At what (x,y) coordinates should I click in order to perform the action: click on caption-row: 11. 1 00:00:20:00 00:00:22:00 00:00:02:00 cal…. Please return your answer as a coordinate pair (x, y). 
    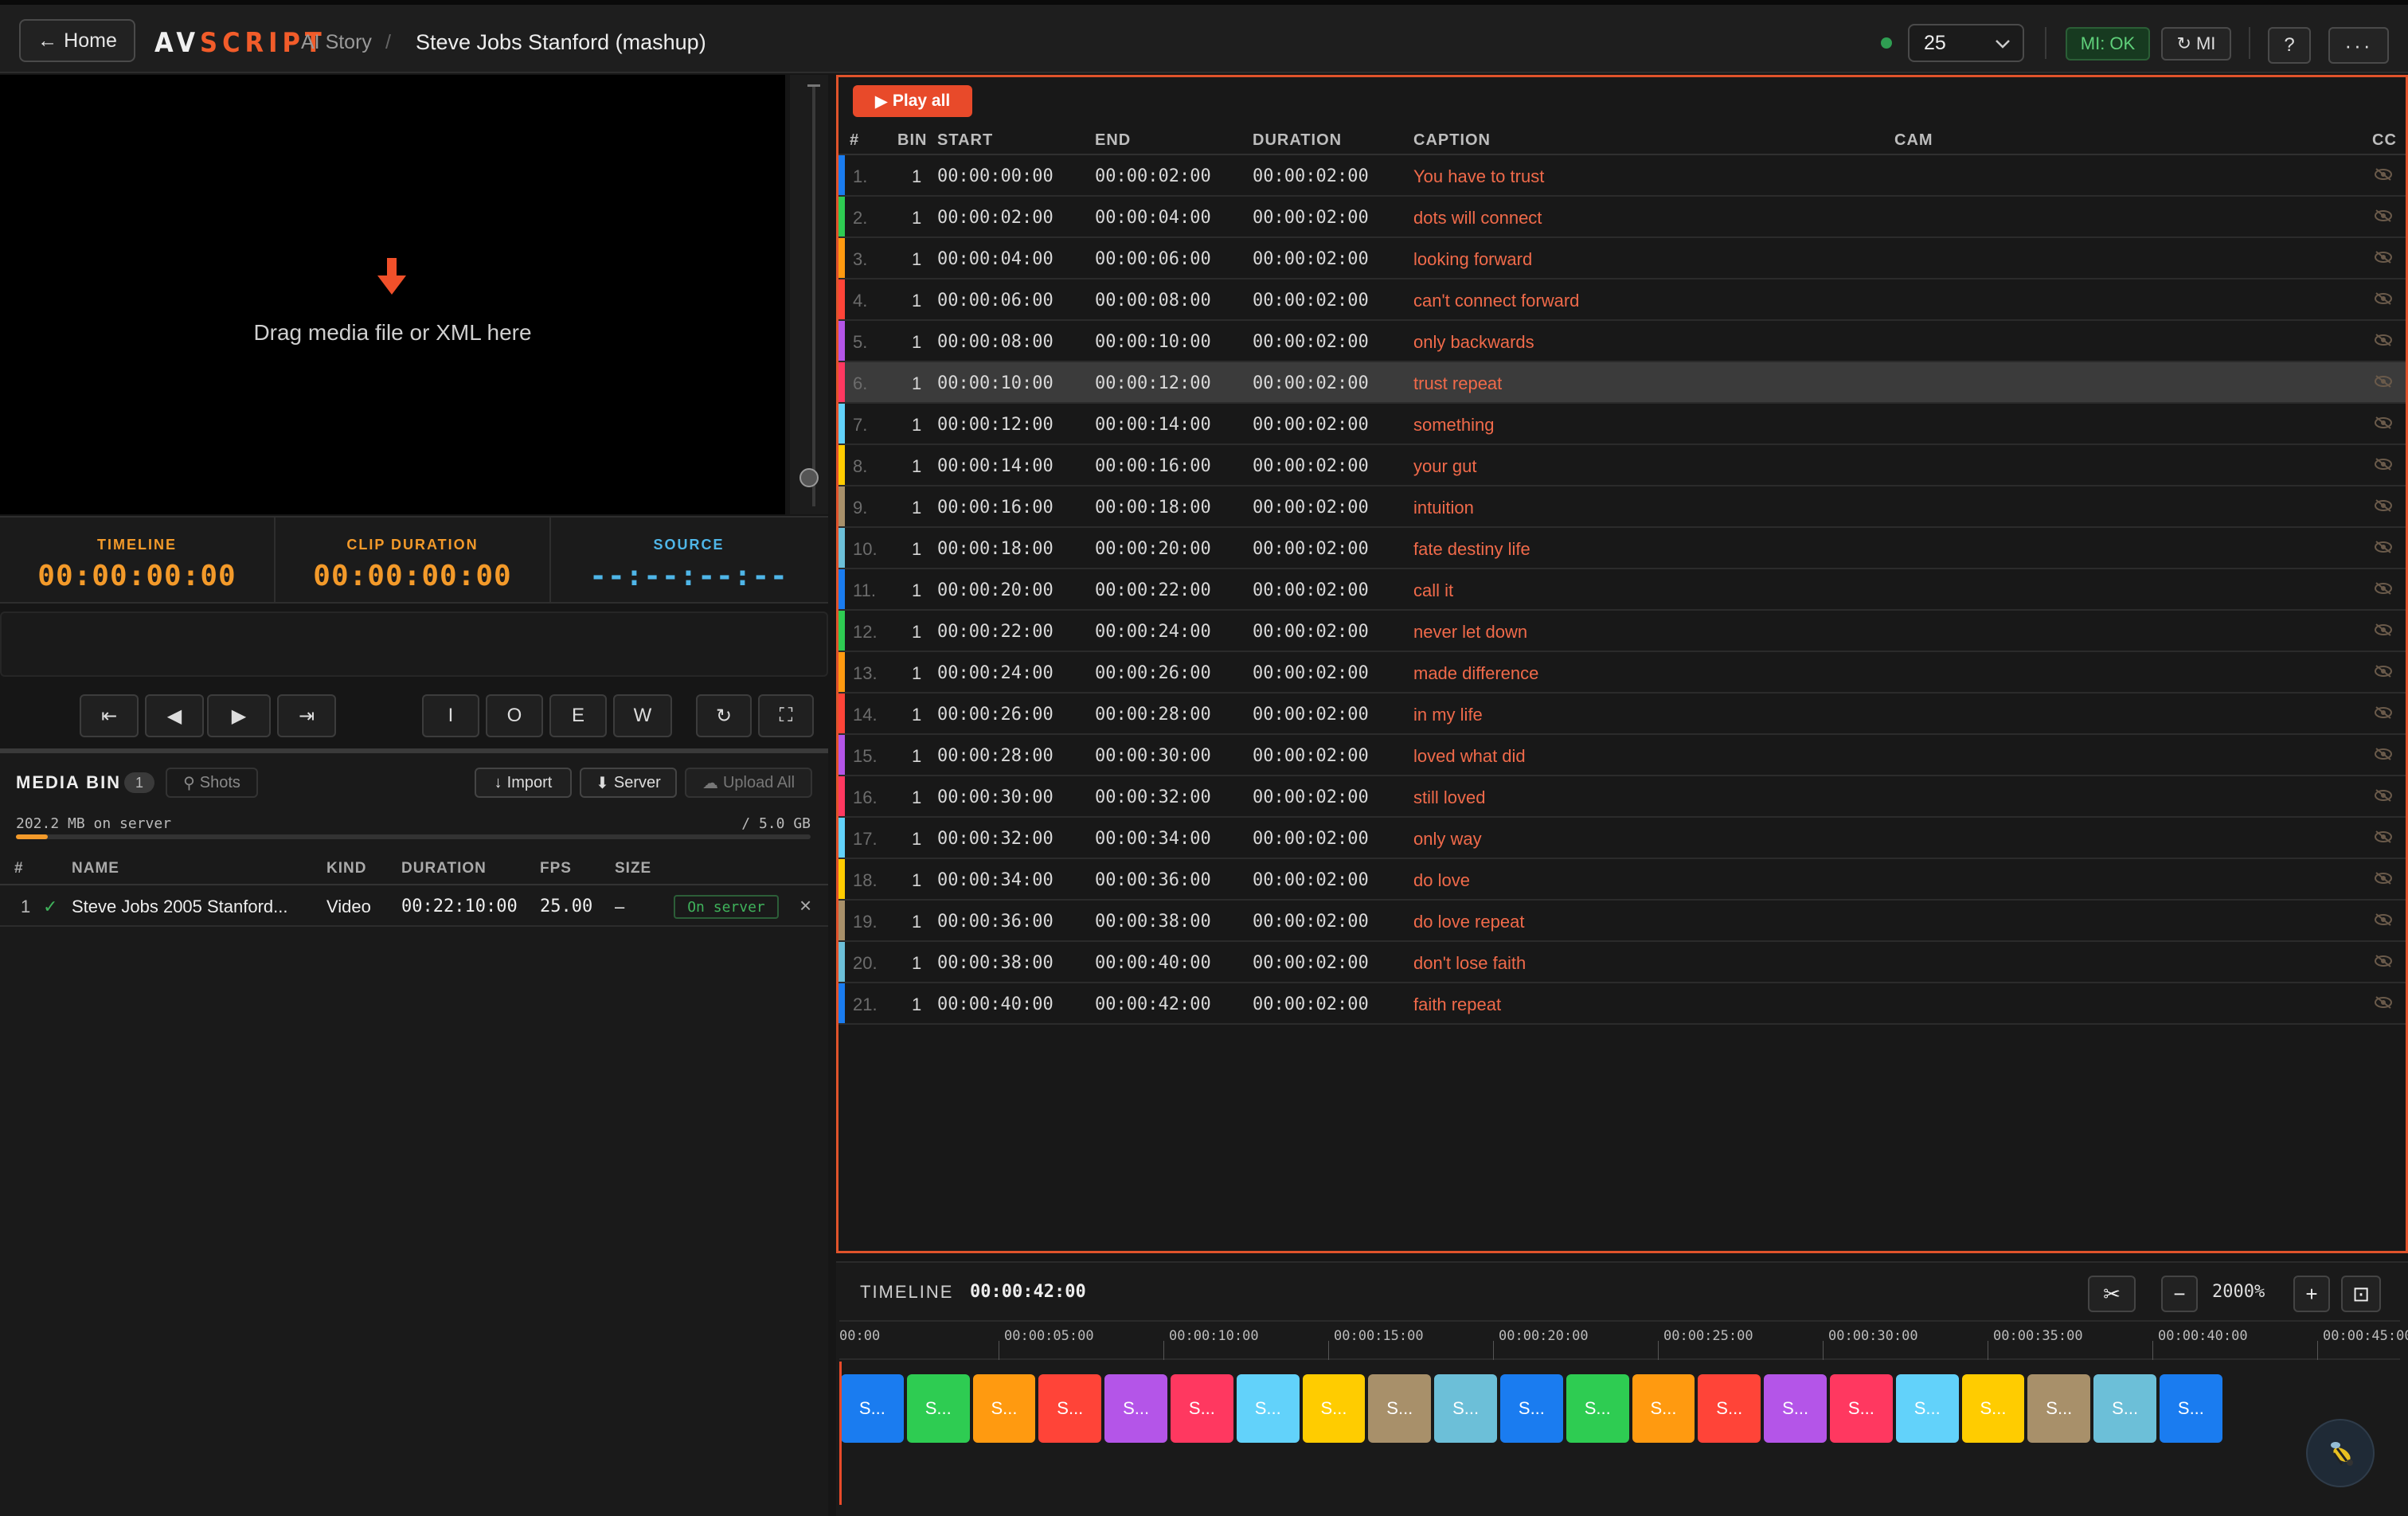
    Looking at the image, I should click on (1622, 590).